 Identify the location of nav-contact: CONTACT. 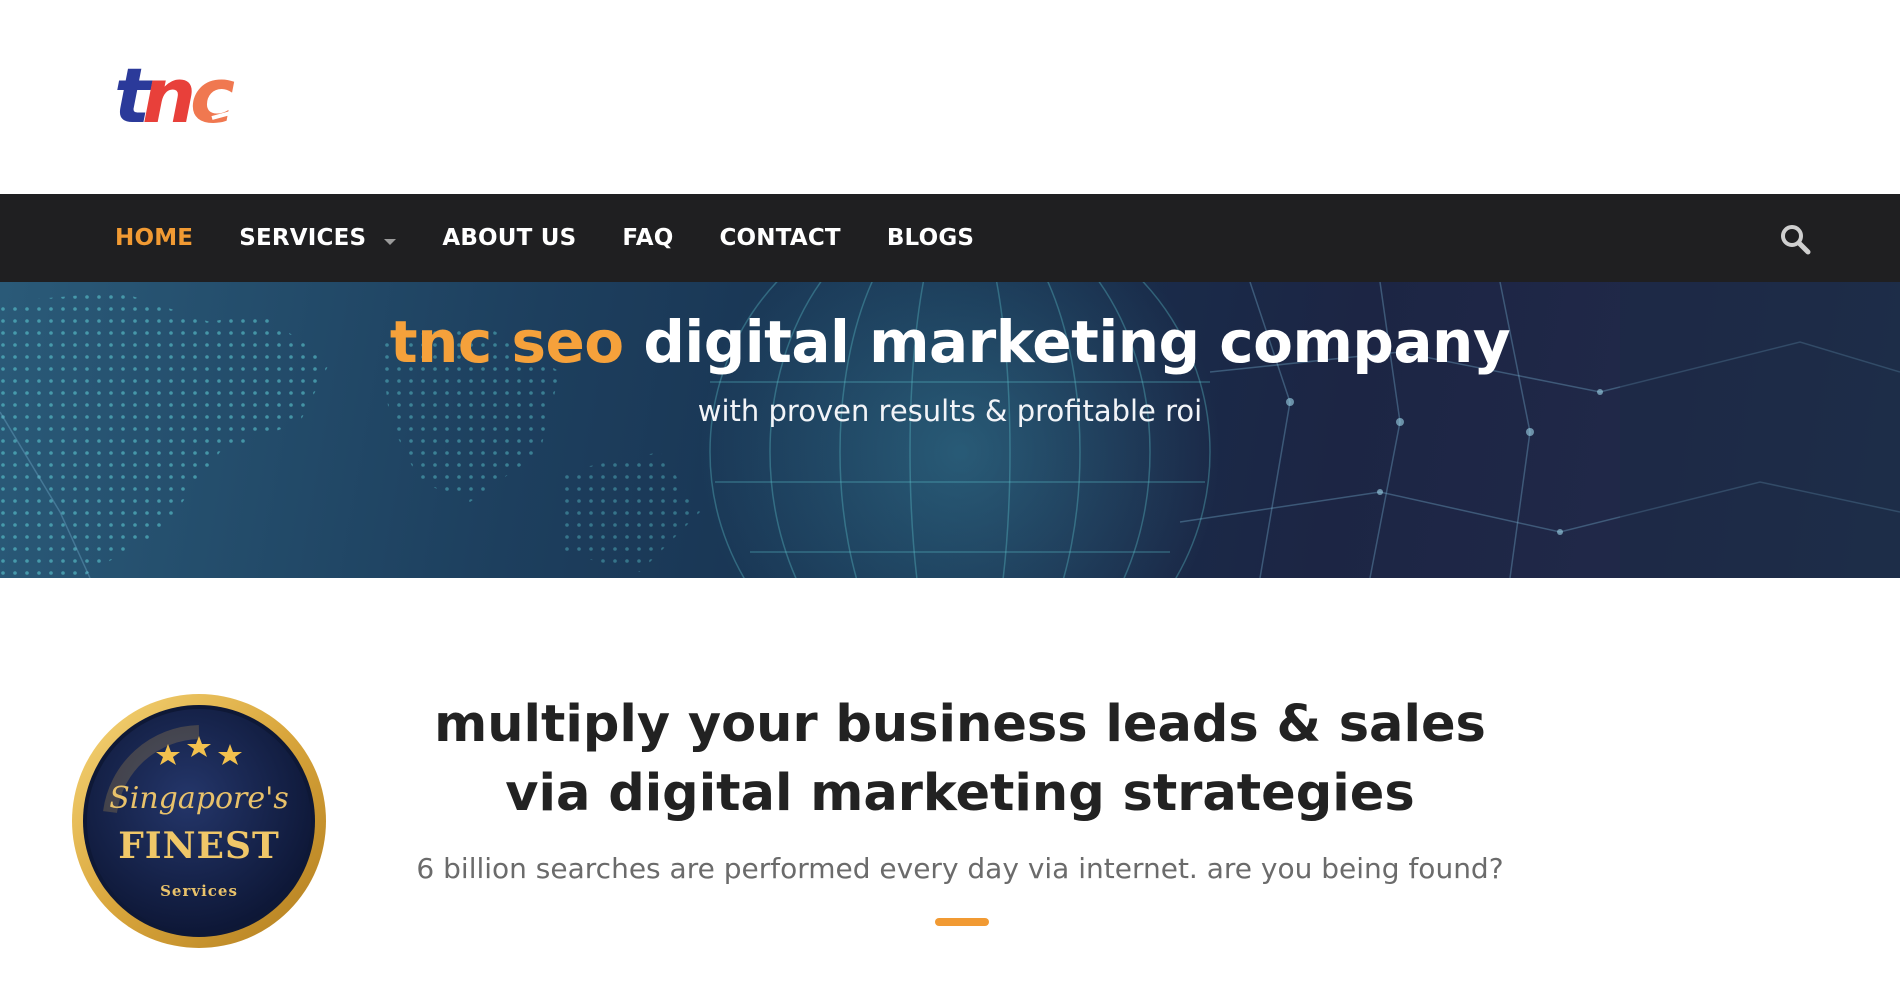
(779, 238).